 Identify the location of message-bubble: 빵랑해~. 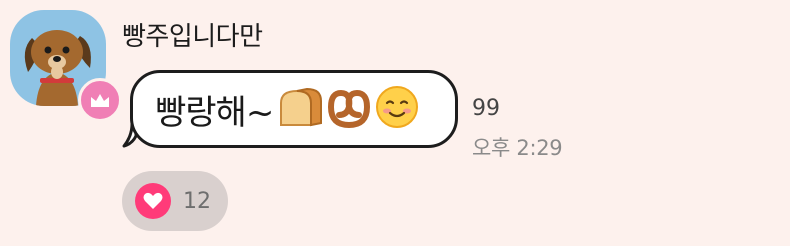
(294, 109).